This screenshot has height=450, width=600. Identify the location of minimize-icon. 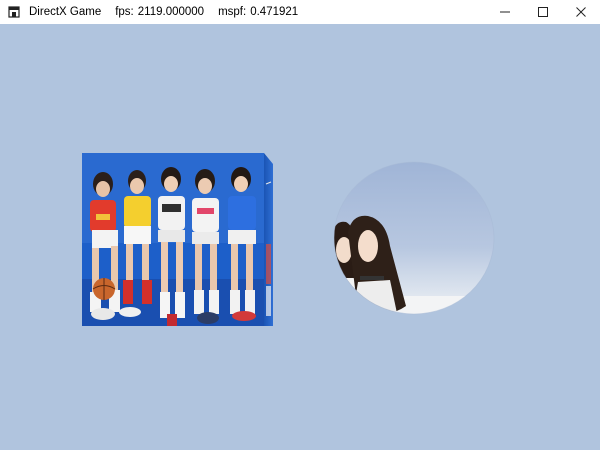
(505, 12).